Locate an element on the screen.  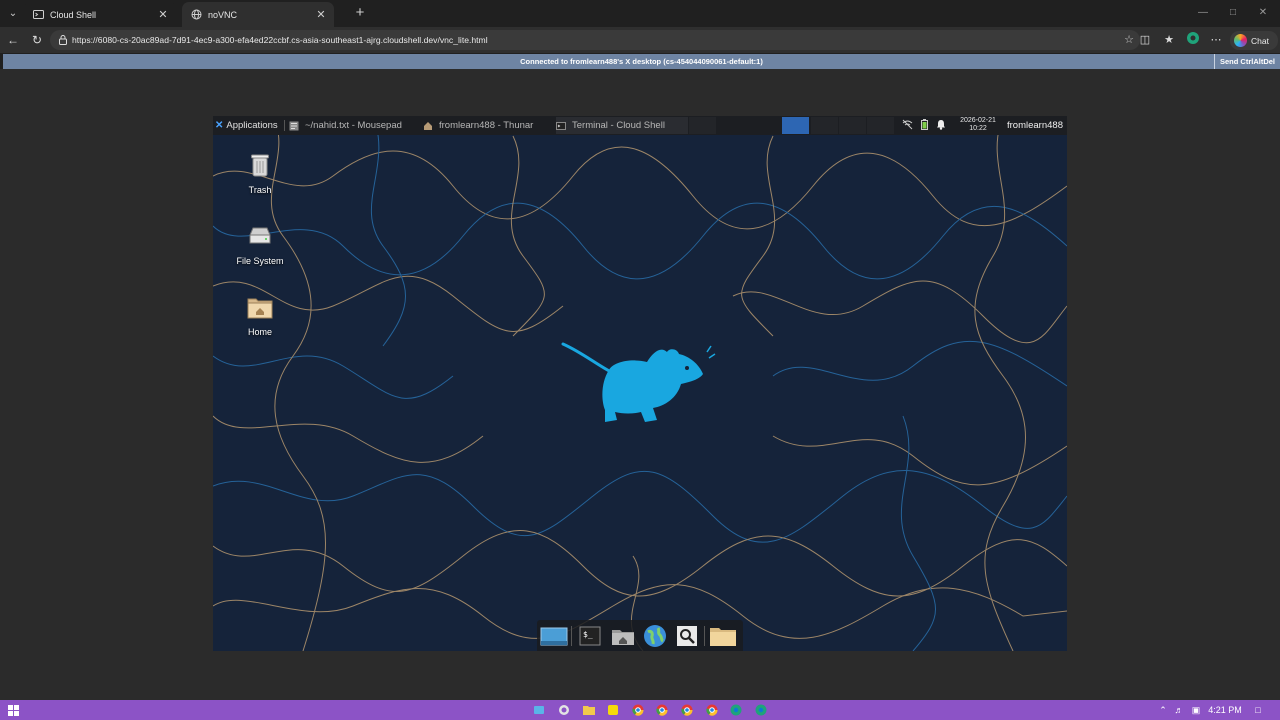
tab-novnc: noVNC ✕ is located at coordinates (258, 14).